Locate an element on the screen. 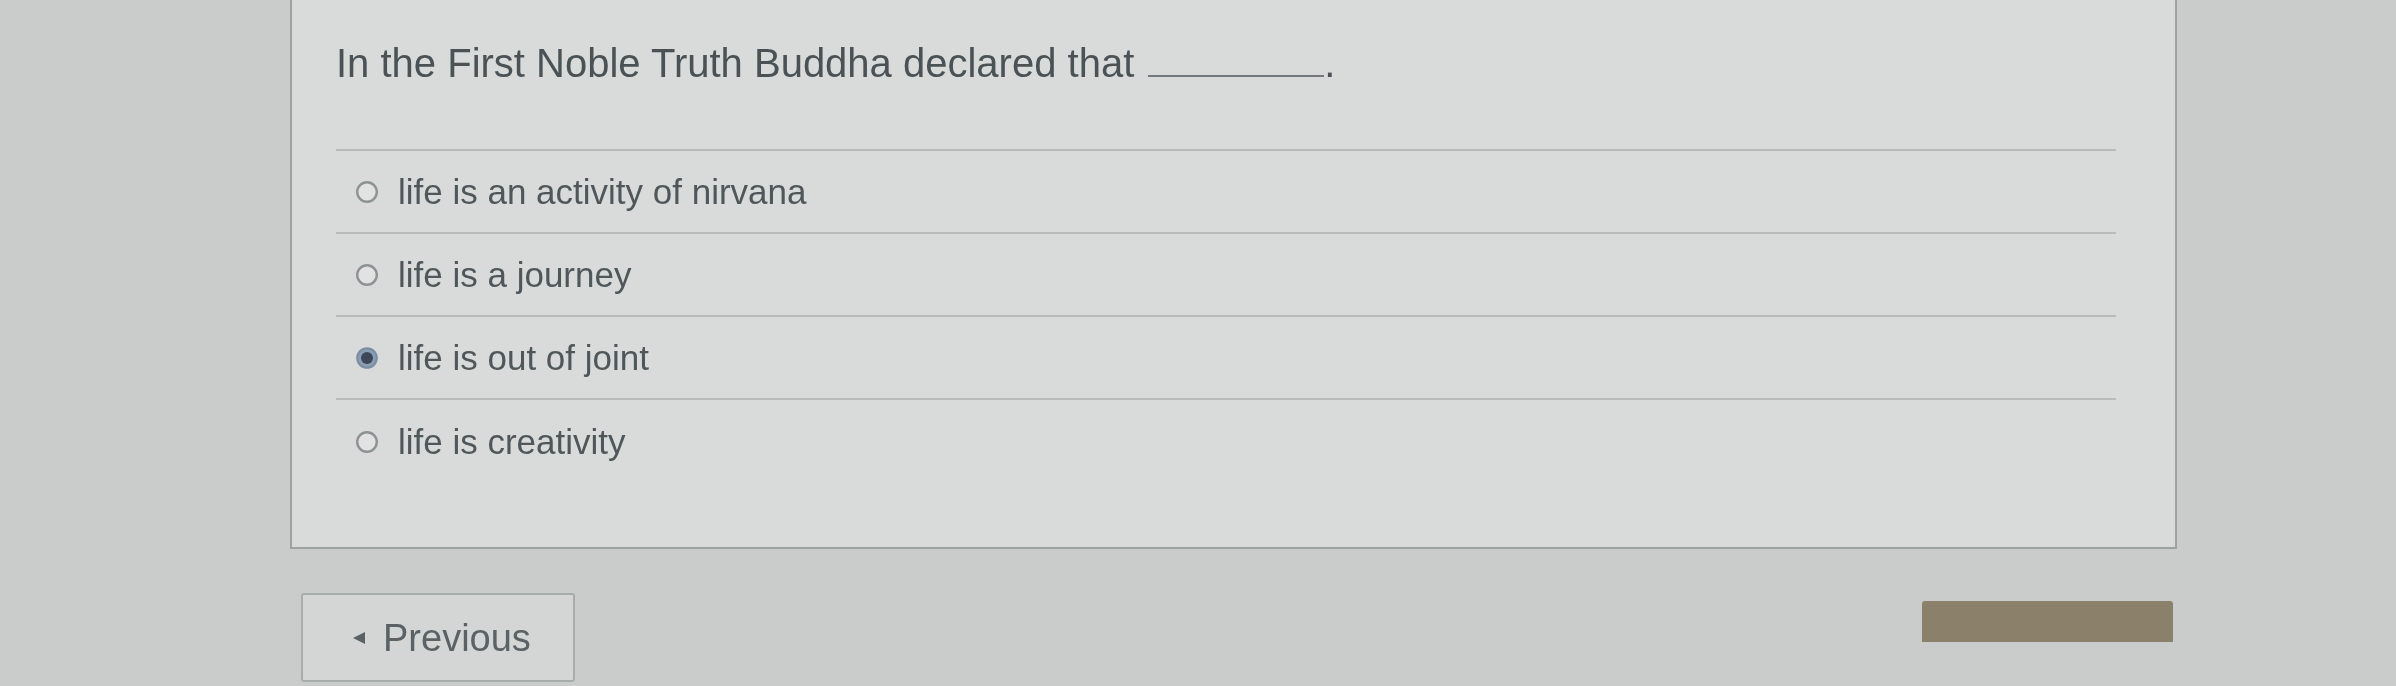  question-text: In the First Noble Truth Buddha declared that is located at coordinates (735, 63).